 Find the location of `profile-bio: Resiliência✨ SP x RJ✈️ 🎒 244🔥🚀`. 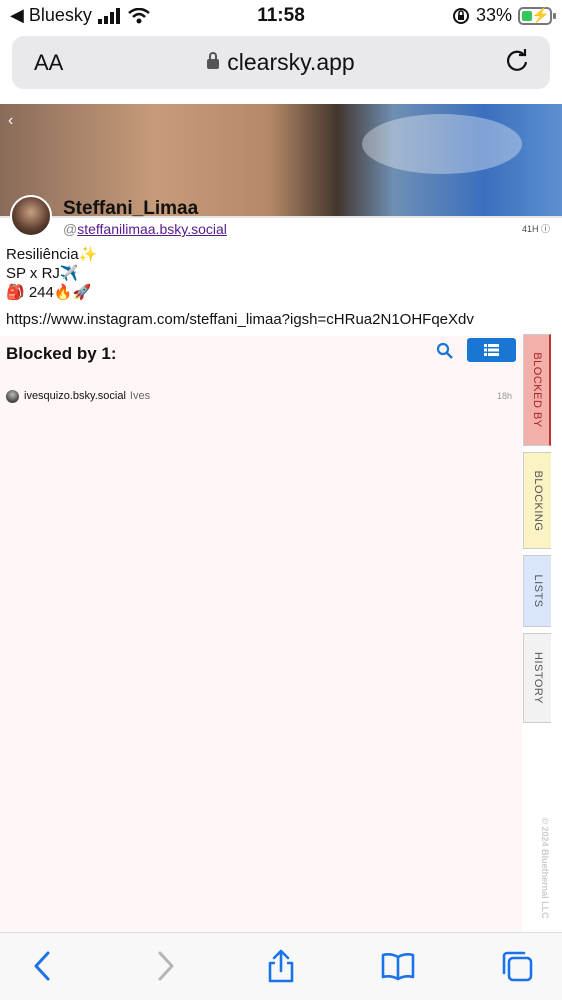

profile-bio: Resiliência✨ SP x RJ✈️ 🎒 244🔥🚀 is located at coordinates (51, 273).